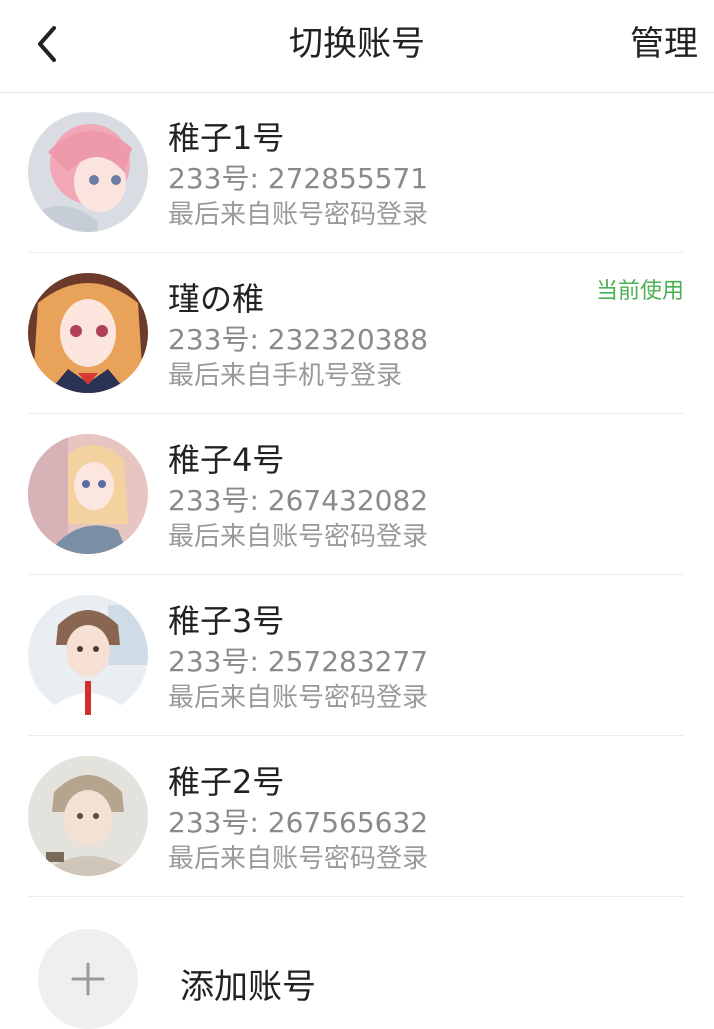 This screenshot has width=714, height=1029. I want to click on top-bar: 切换账号 管理, so click(357, 46).